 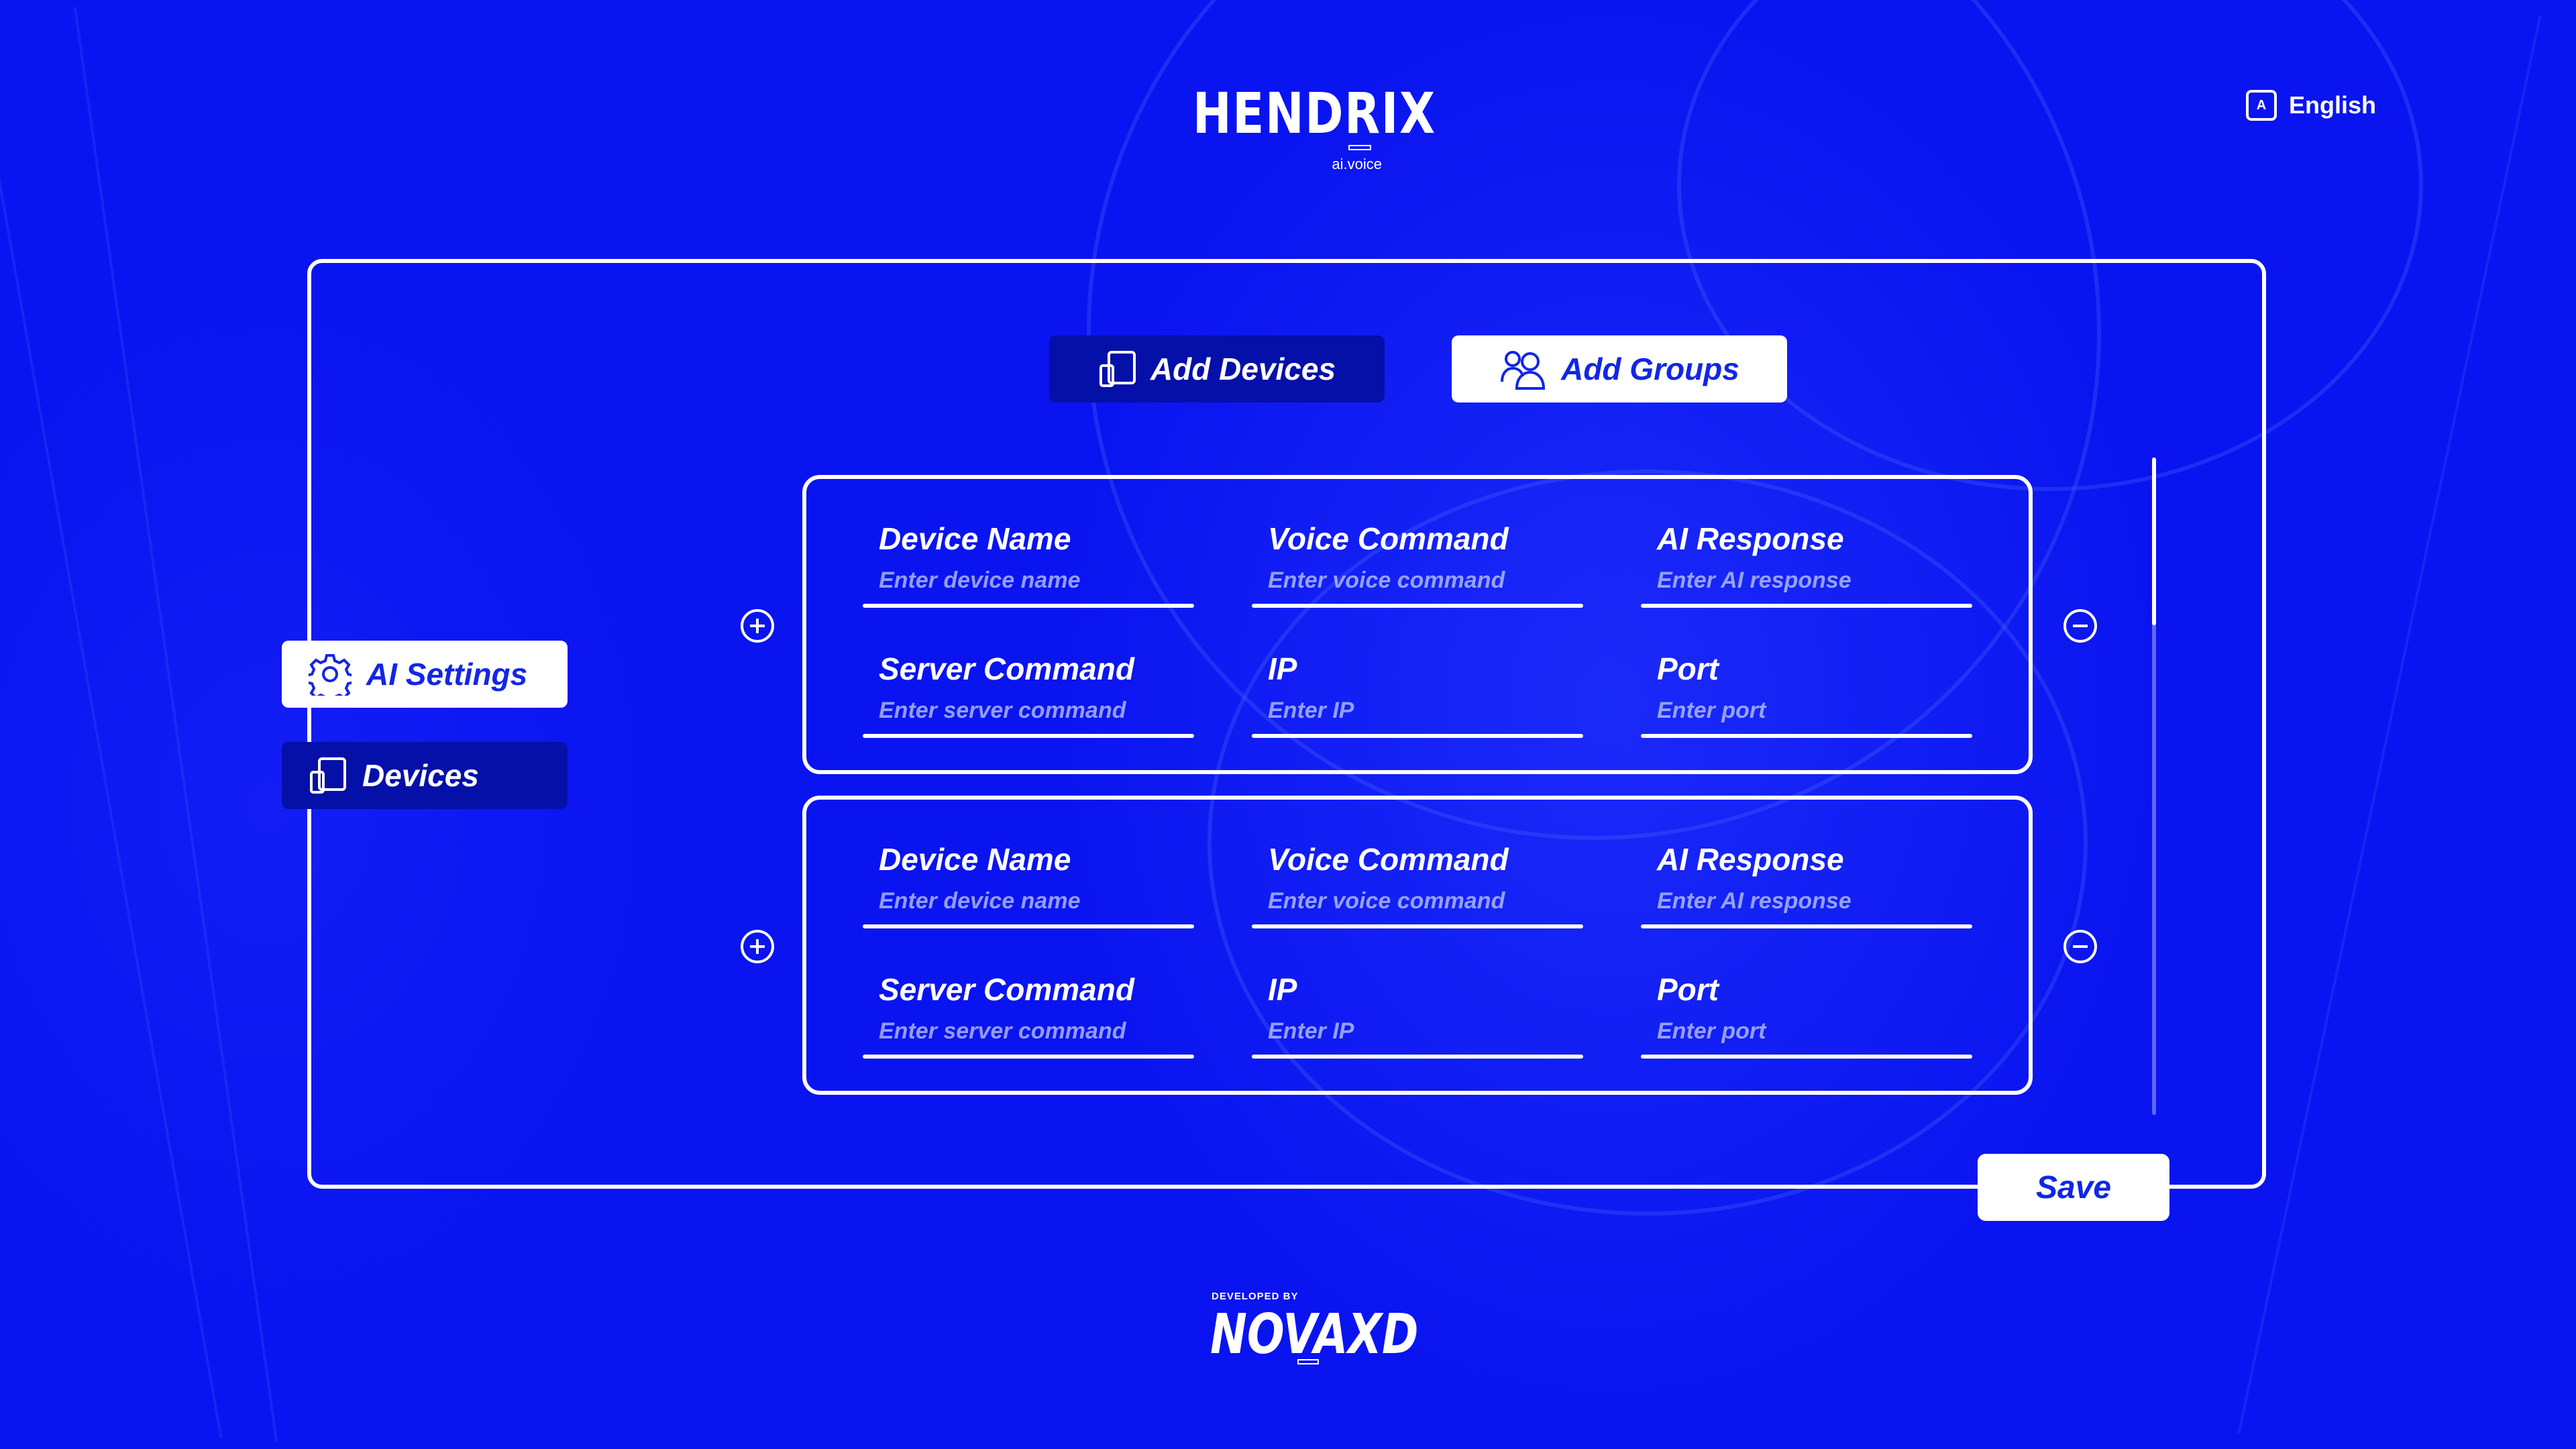 I want to click on developer-brand: NOVAXD, so click(x=1314, y=1334).